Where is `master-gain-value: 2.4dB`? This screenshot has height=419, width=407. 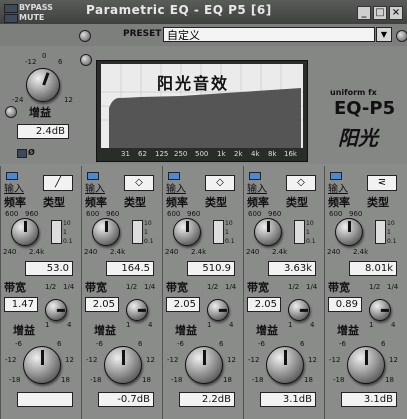
master-gain-value: 2.4dB is located at coordinates (43, 131).